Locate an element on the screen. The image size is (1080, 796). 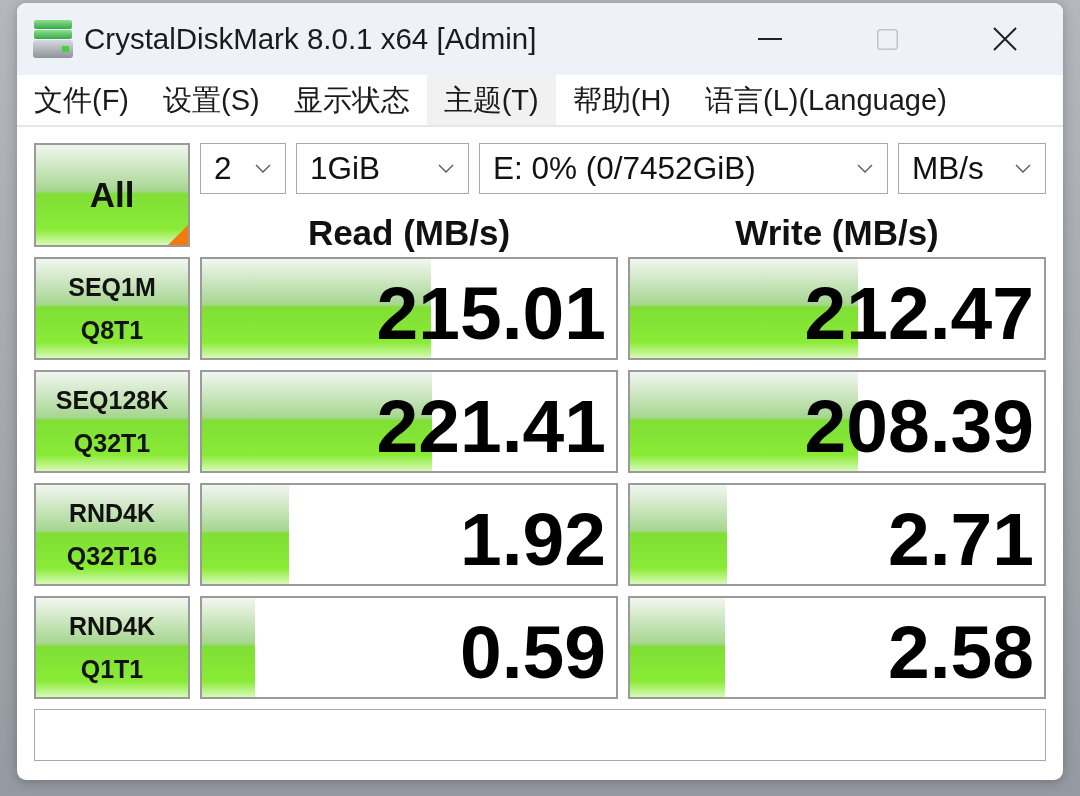
menu-item: 语言(L)(Language) is located at coordinates (826, 100).